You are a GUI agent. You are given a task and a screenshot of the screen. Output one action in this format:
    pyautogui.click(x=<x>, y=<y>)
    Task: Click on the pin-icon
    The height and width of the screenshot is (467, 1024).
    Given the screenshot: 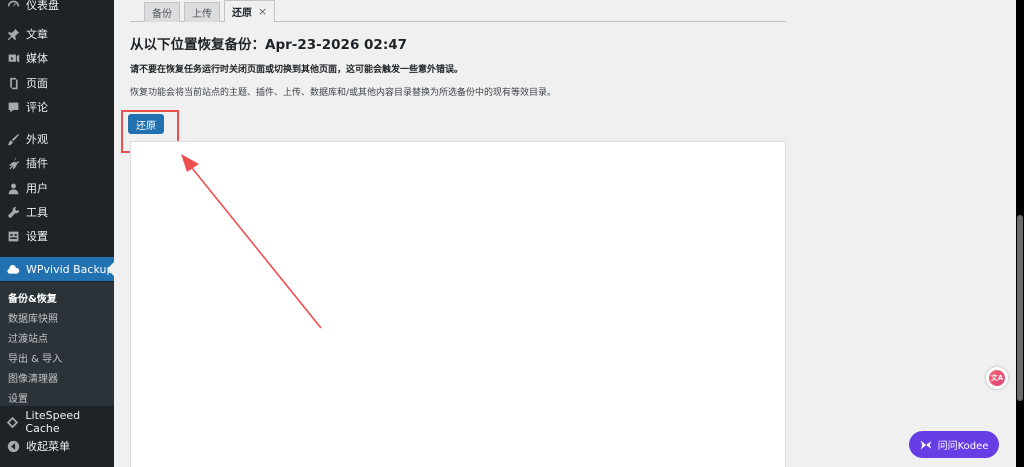 What is the action you would take?
    pyautogui.click(x=13, y=34)
    